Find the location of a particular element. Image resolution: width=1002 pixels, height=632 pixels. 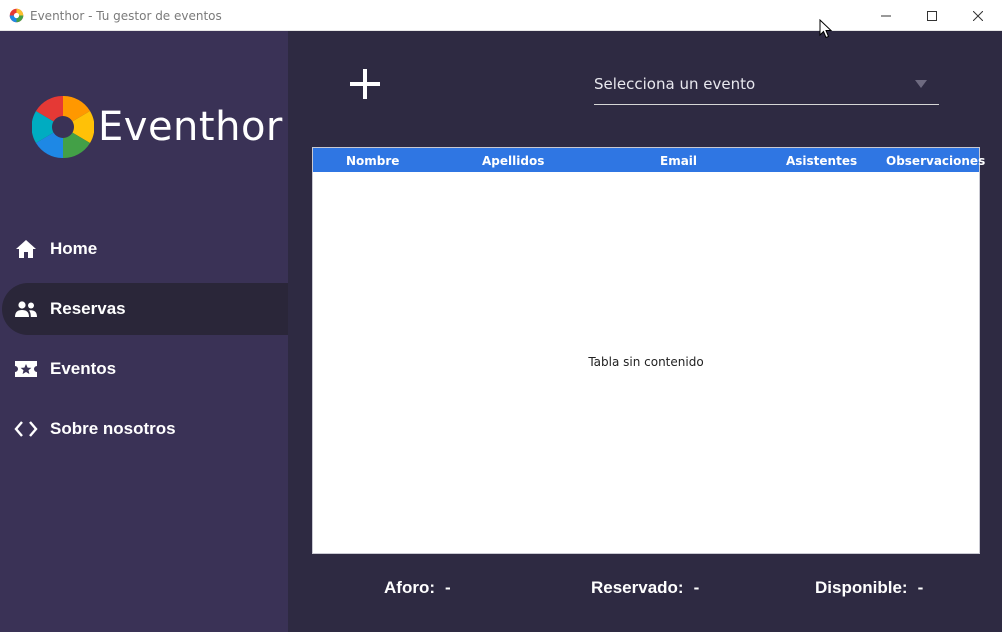

people-icon is located at coordinates (26, 309).